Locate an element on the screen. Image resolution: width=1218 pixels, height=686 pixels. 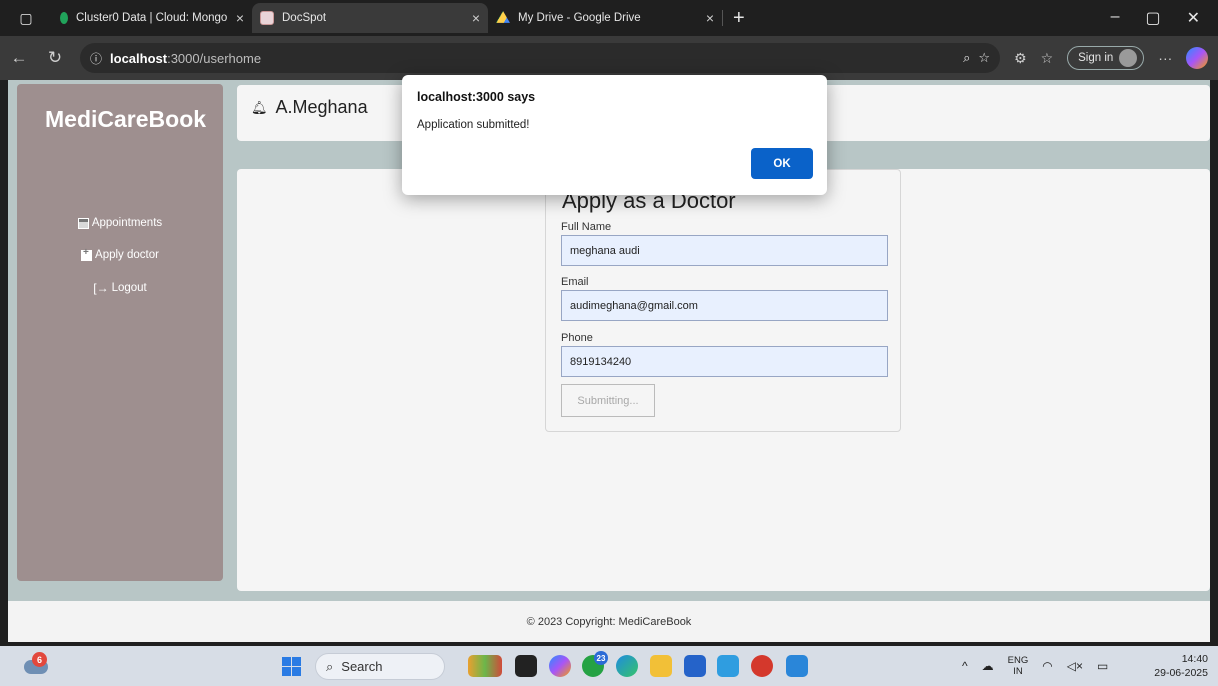
restore-button: ▢ is located at coordinates (1152, 18).